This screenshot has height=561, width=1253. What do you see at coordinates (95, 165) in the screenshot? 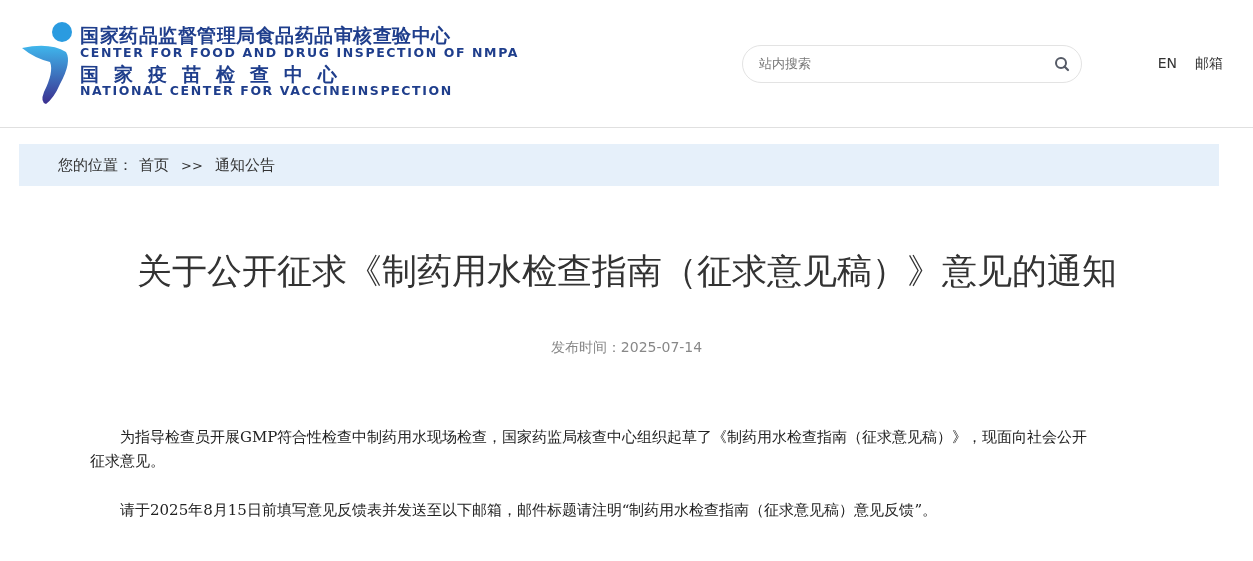
I see `breadcrumb-label: 您的位置：` at bounding box center [95, 165].